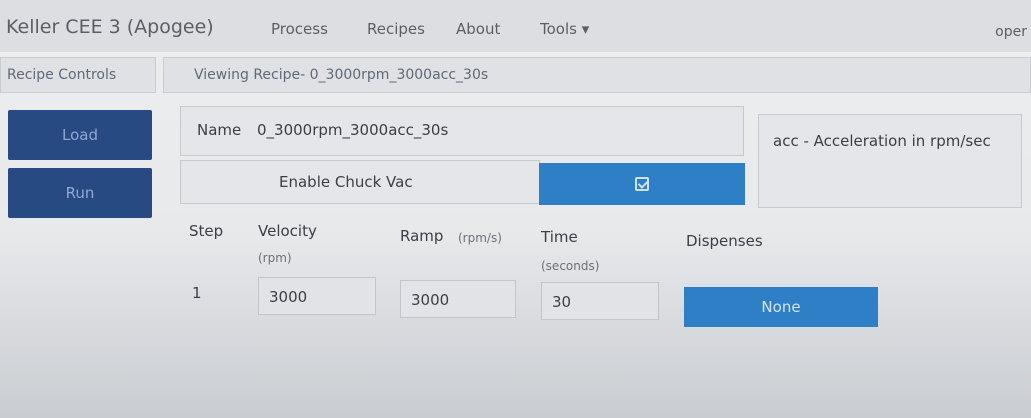 Image resolution: width=1031 pixels, height=418 pixels. I want to click on nav-tools-dropdown: Tools ▾, so click(564, 29).